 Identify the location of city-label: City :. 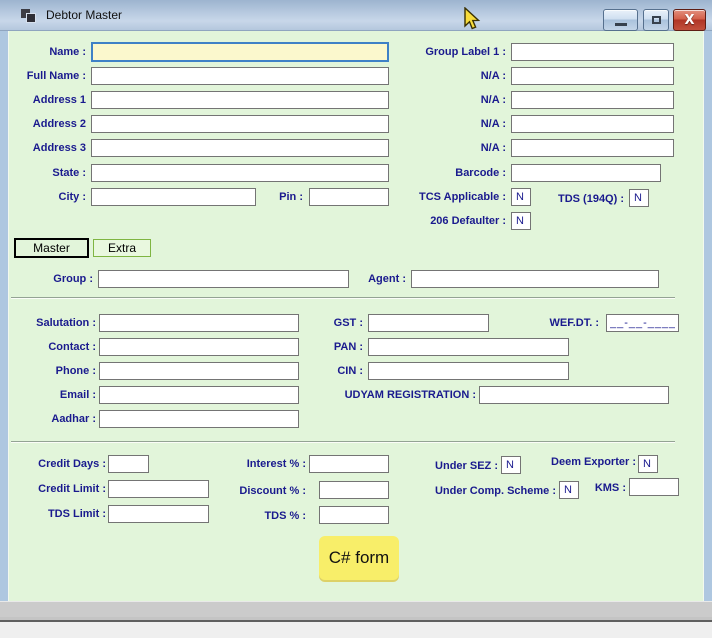
(72, 197).